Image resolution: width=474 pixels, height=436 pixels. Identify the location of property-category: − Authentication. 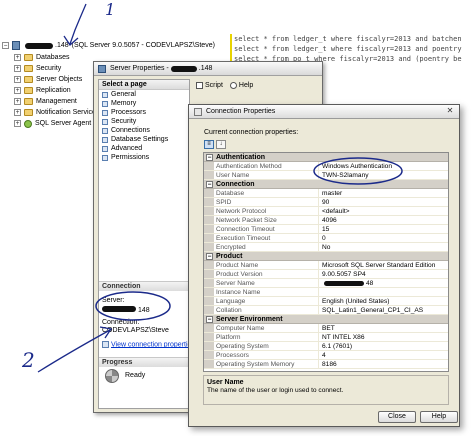
(326, 157).